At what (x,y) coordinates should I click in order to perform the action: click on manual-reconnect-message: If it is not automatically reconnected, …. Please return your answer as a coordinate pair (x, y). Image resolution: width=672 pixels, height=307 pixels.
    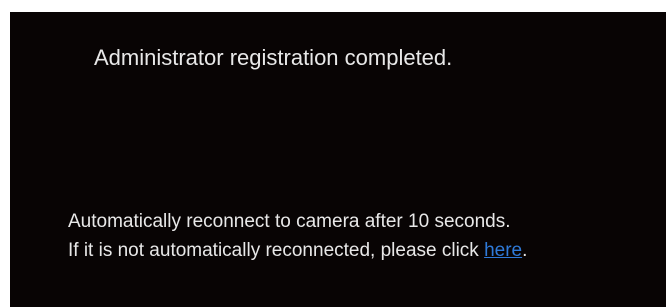
    Looking at the image, I should click on (297, 251).